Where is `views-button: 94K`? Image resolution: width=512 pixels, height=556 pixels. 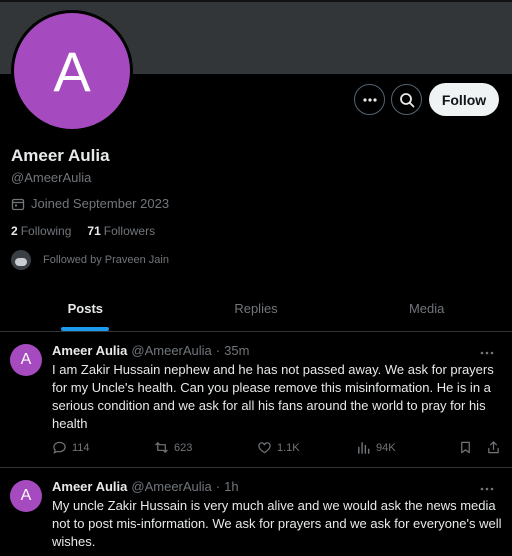
views-button: 94K is located at coordinates (376, 447).